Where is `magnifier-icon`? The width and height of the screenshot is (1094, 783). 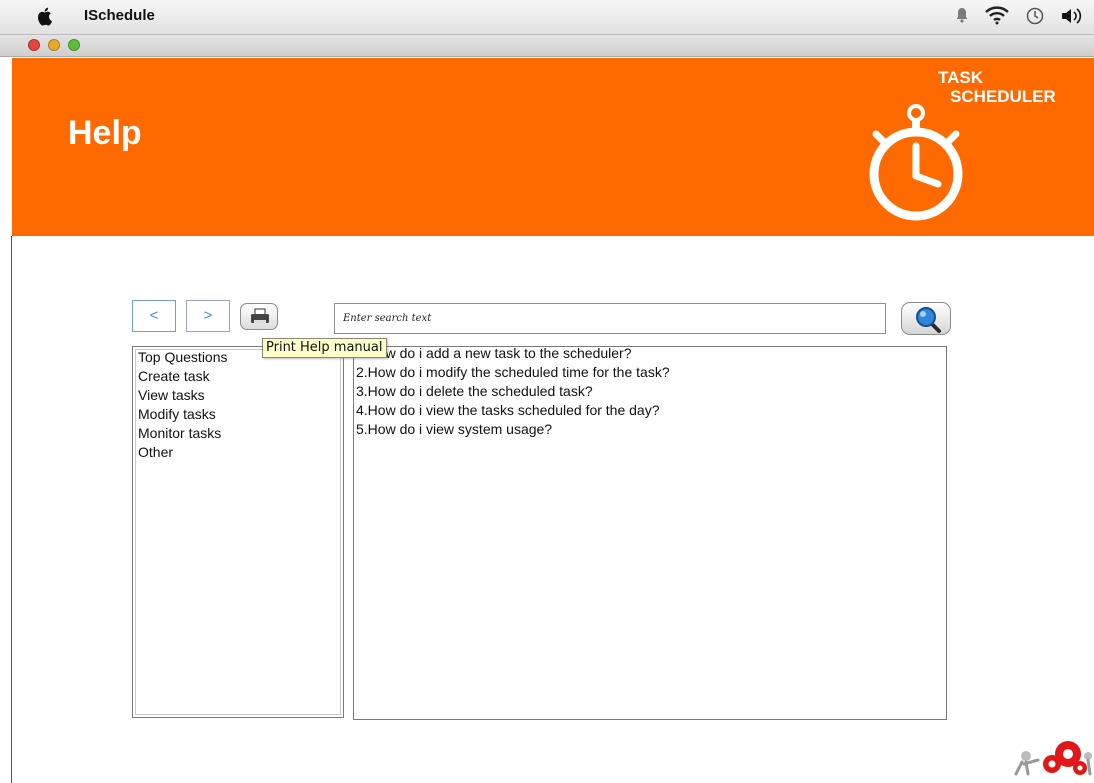 magnifier-icon is located at coordinates (928, 320).